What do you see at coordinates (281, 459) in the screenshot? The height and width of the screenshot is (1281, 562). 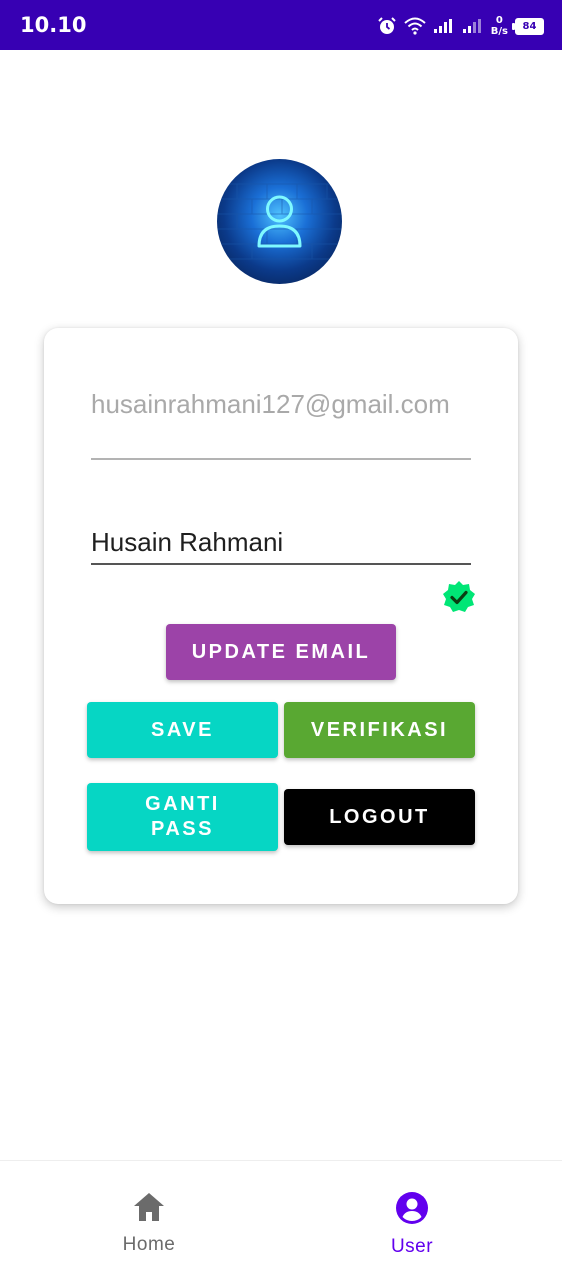 I see `email-underline` at bounding box center [281, 459].